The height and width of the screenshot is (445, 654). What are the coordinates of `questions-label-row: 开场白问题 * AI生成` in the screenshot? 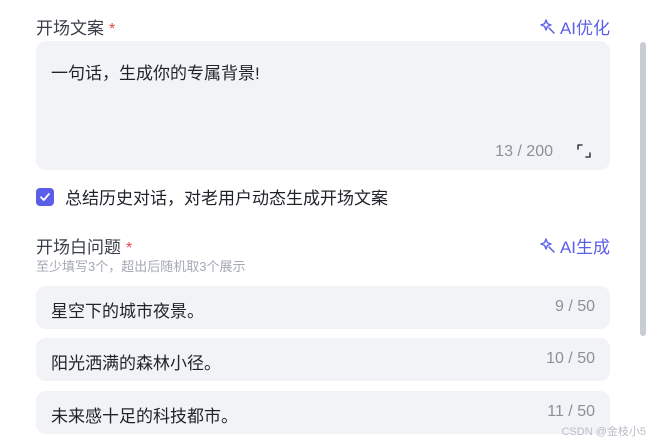 It's located at (323, 245).